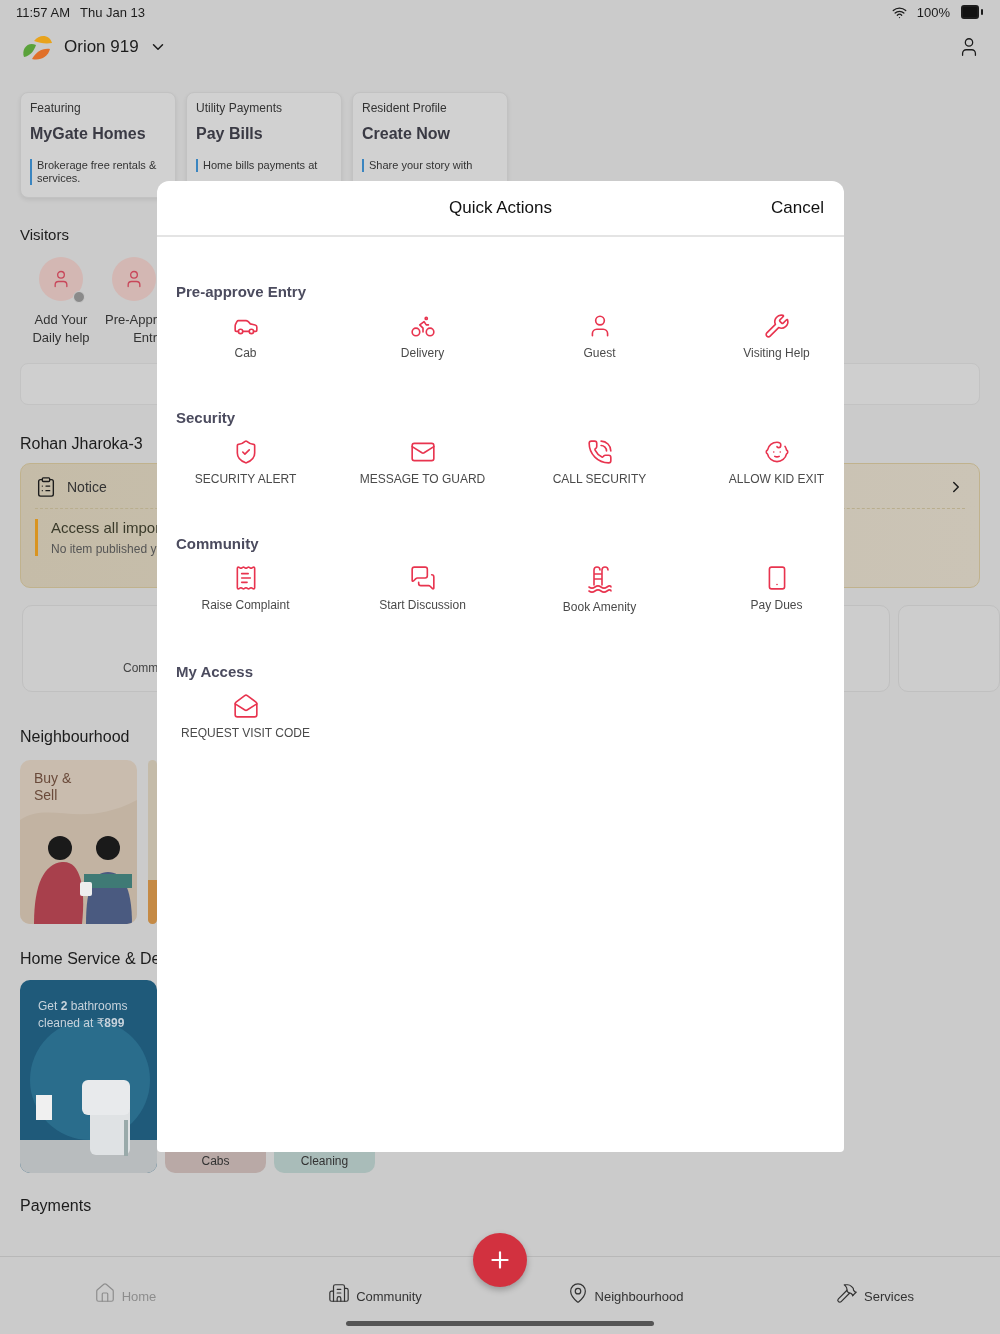  What do you see at coordinates (43, 12) in the screenshot?
I see `status-time: 11:57 AM` at bounding box center [43, 12].